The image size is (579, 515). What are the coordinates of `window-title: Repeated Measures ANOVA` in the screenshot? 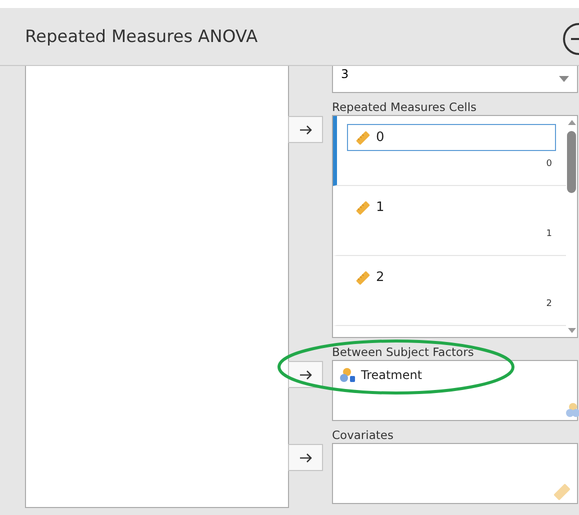 It's located at (141, 36).